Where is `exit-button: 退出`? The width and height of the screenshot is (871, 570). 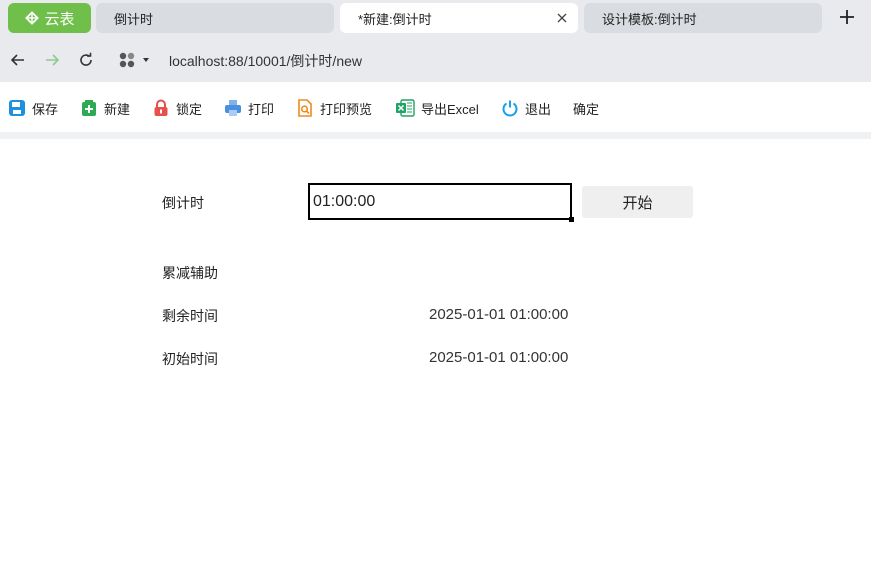 exit-button: 退出 is located at coordinates (526, 108).